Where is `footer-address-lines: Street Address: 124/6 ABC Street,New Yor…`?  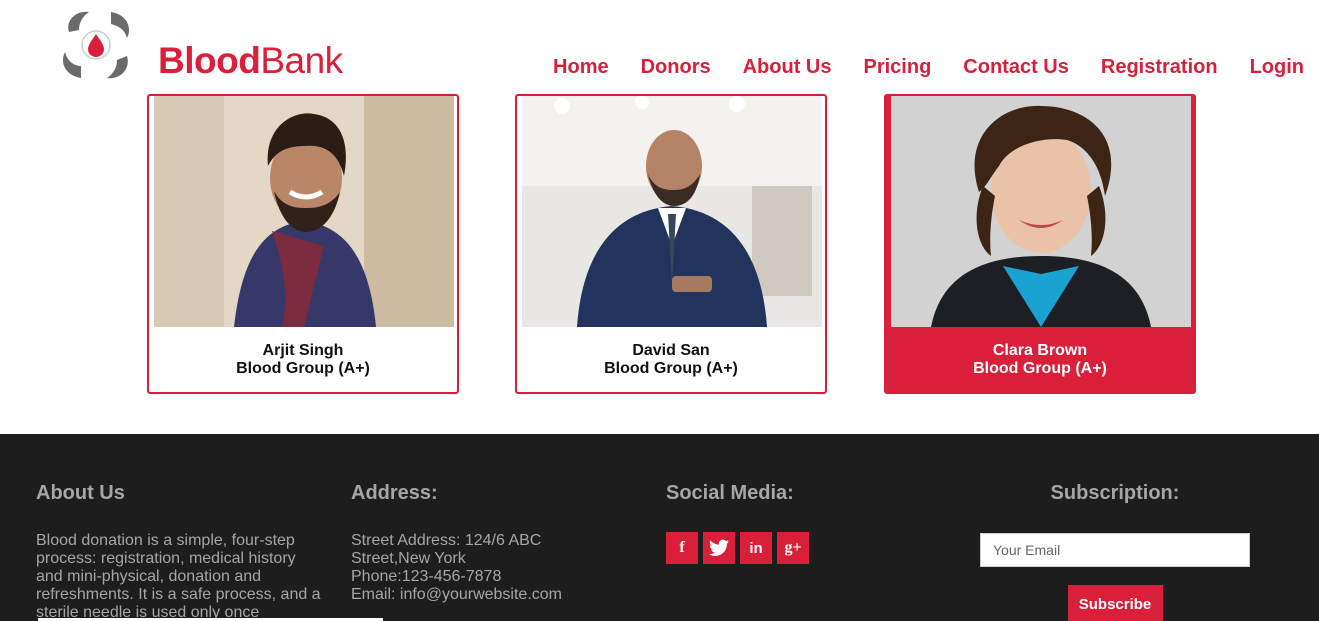 footer-address-lines: Street Address: 124/6 ABC Street,New Yor… is located at coordinates (486, 568).